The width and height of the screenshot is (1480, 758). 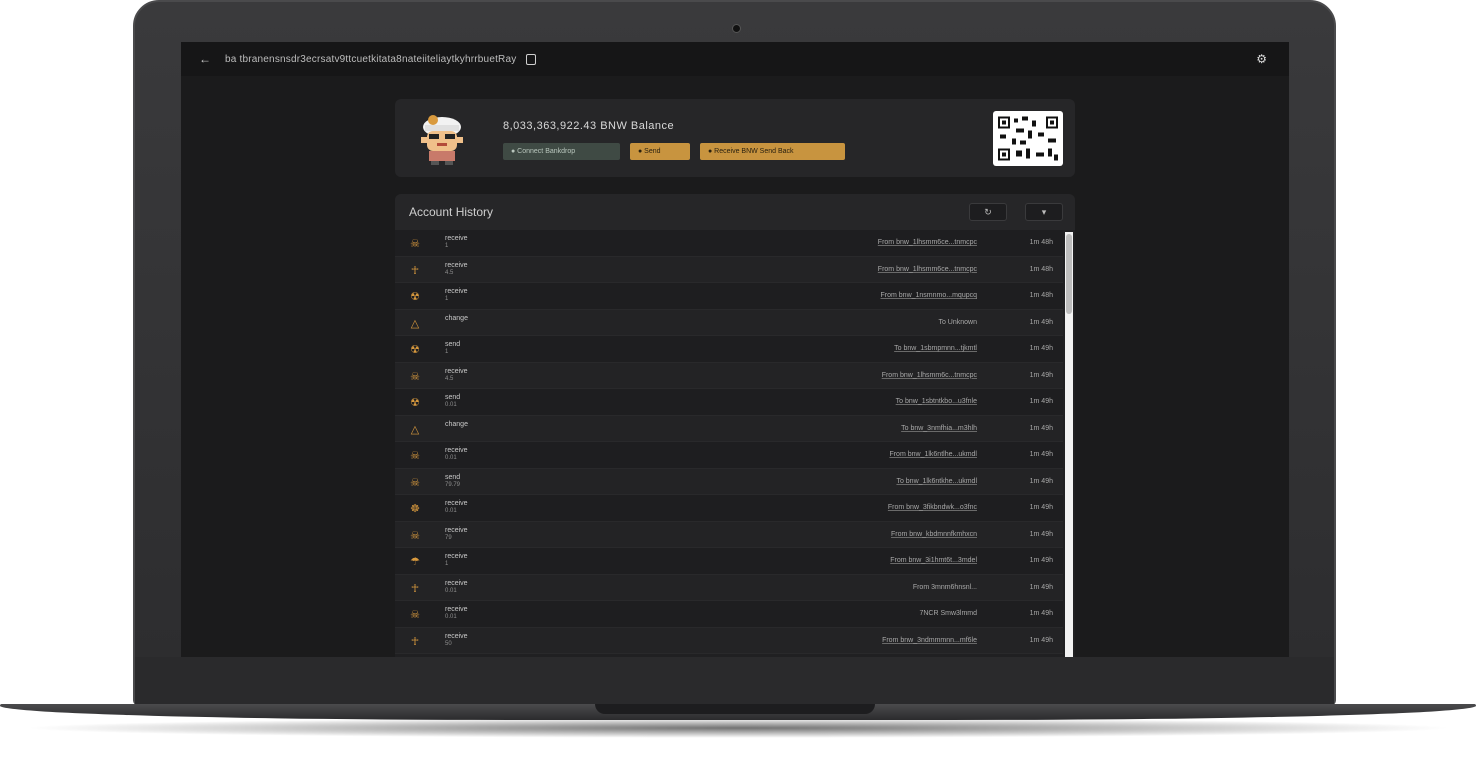 What do you see at coordinates (729, 481) in the screenshot?
I see `table-row: ☠ send 79.79 To bnw_1lk6ntkhe...ukmdl 1m 49h` at bounding box center [729, 481].